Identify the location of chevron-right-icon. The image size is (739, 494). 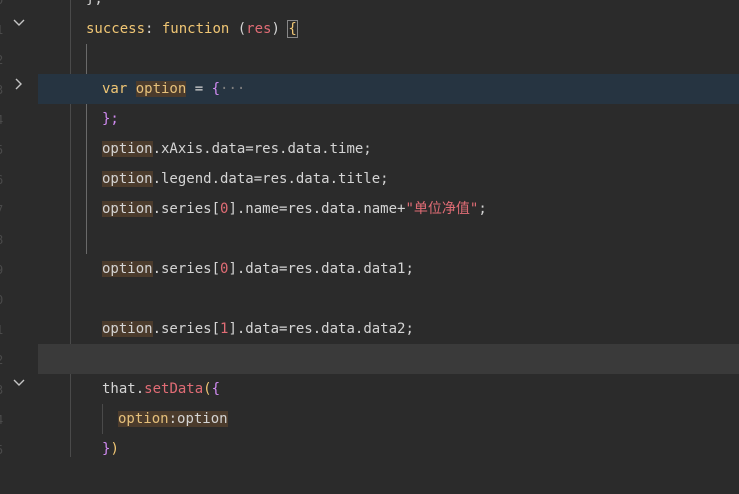
(19, 84).